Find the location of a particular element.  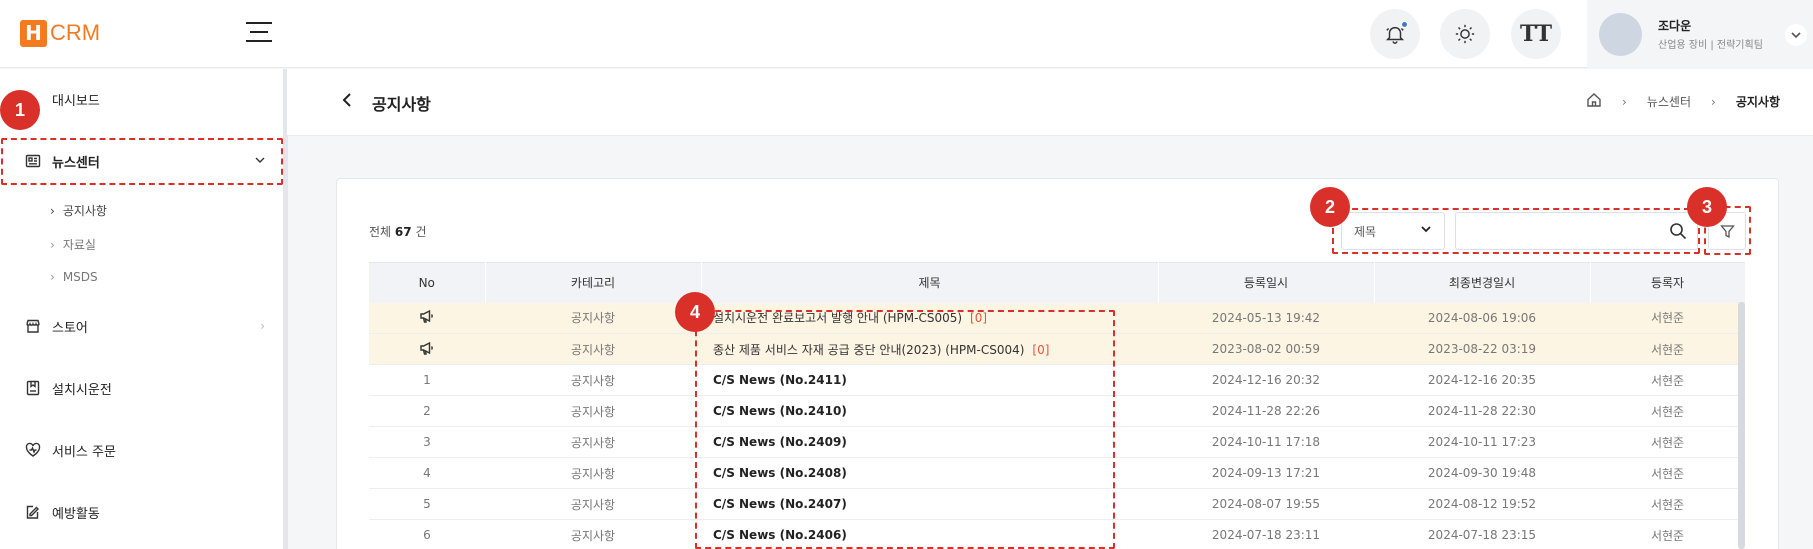

created-cell: 2024-05-13 19:42 is located at coordinates (1266, 318).